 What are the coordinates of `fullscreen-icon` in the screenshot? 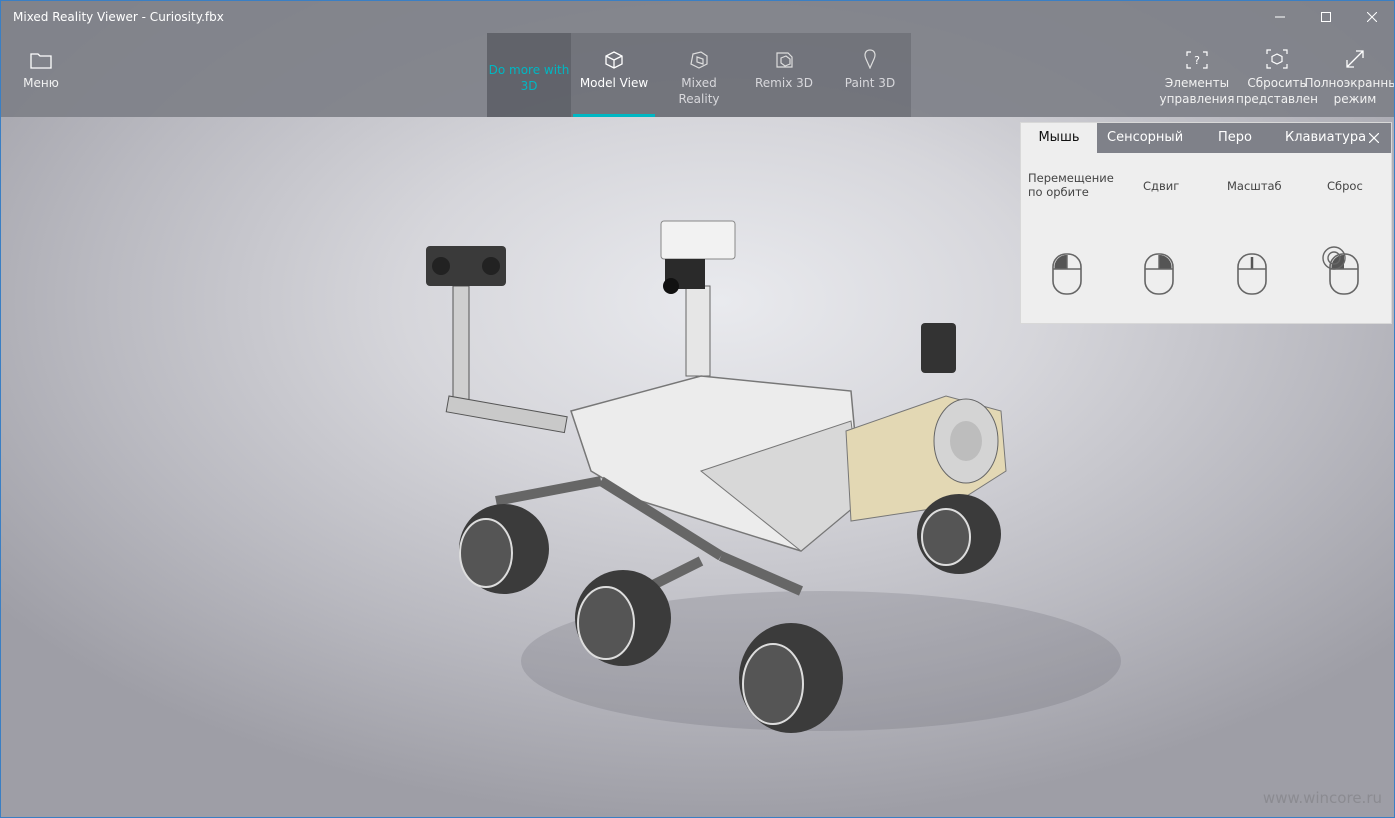 It's located at (1355, 59).